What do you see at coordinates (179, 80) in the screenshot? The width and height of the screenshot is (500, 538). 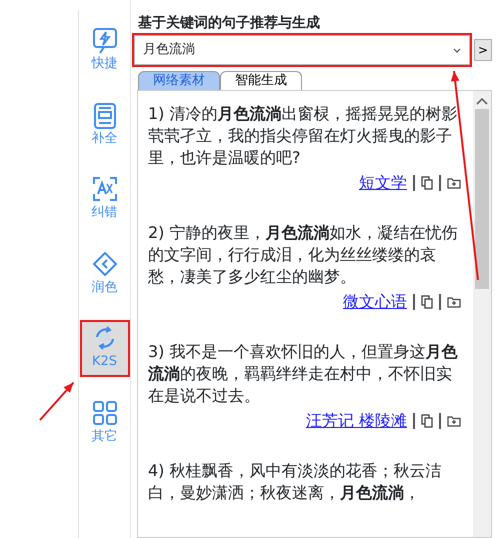 I see `tab: 网络素材` at bounding box center [179, 80].